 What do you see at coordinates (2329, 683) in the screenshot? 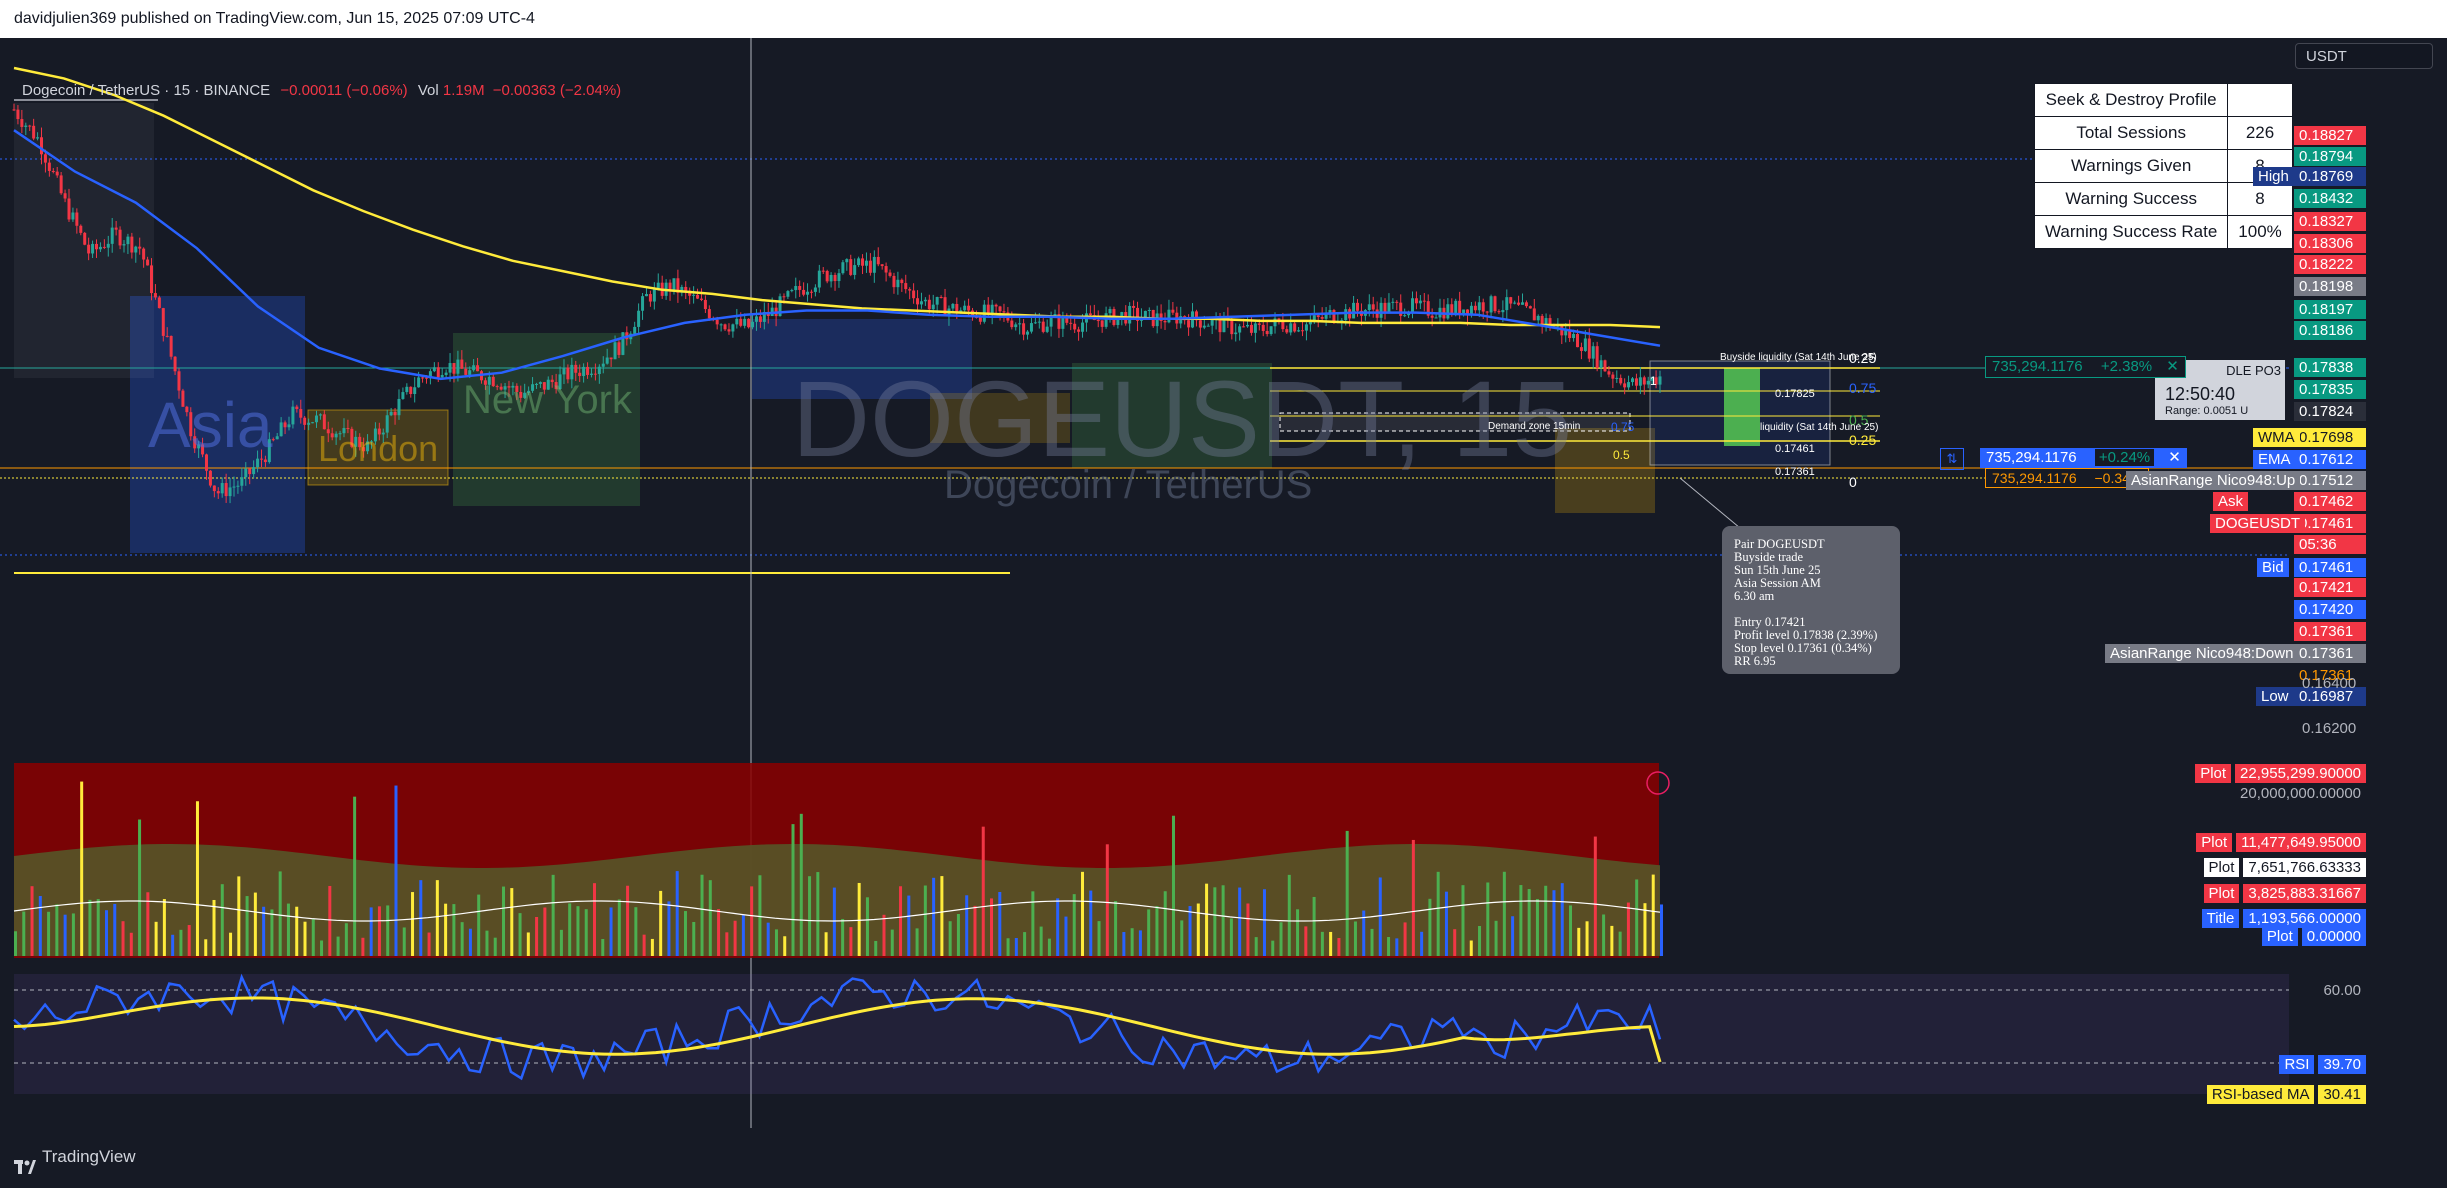
I see `price-axis-tick: 0.16400` at bounding box center [2329, 683].